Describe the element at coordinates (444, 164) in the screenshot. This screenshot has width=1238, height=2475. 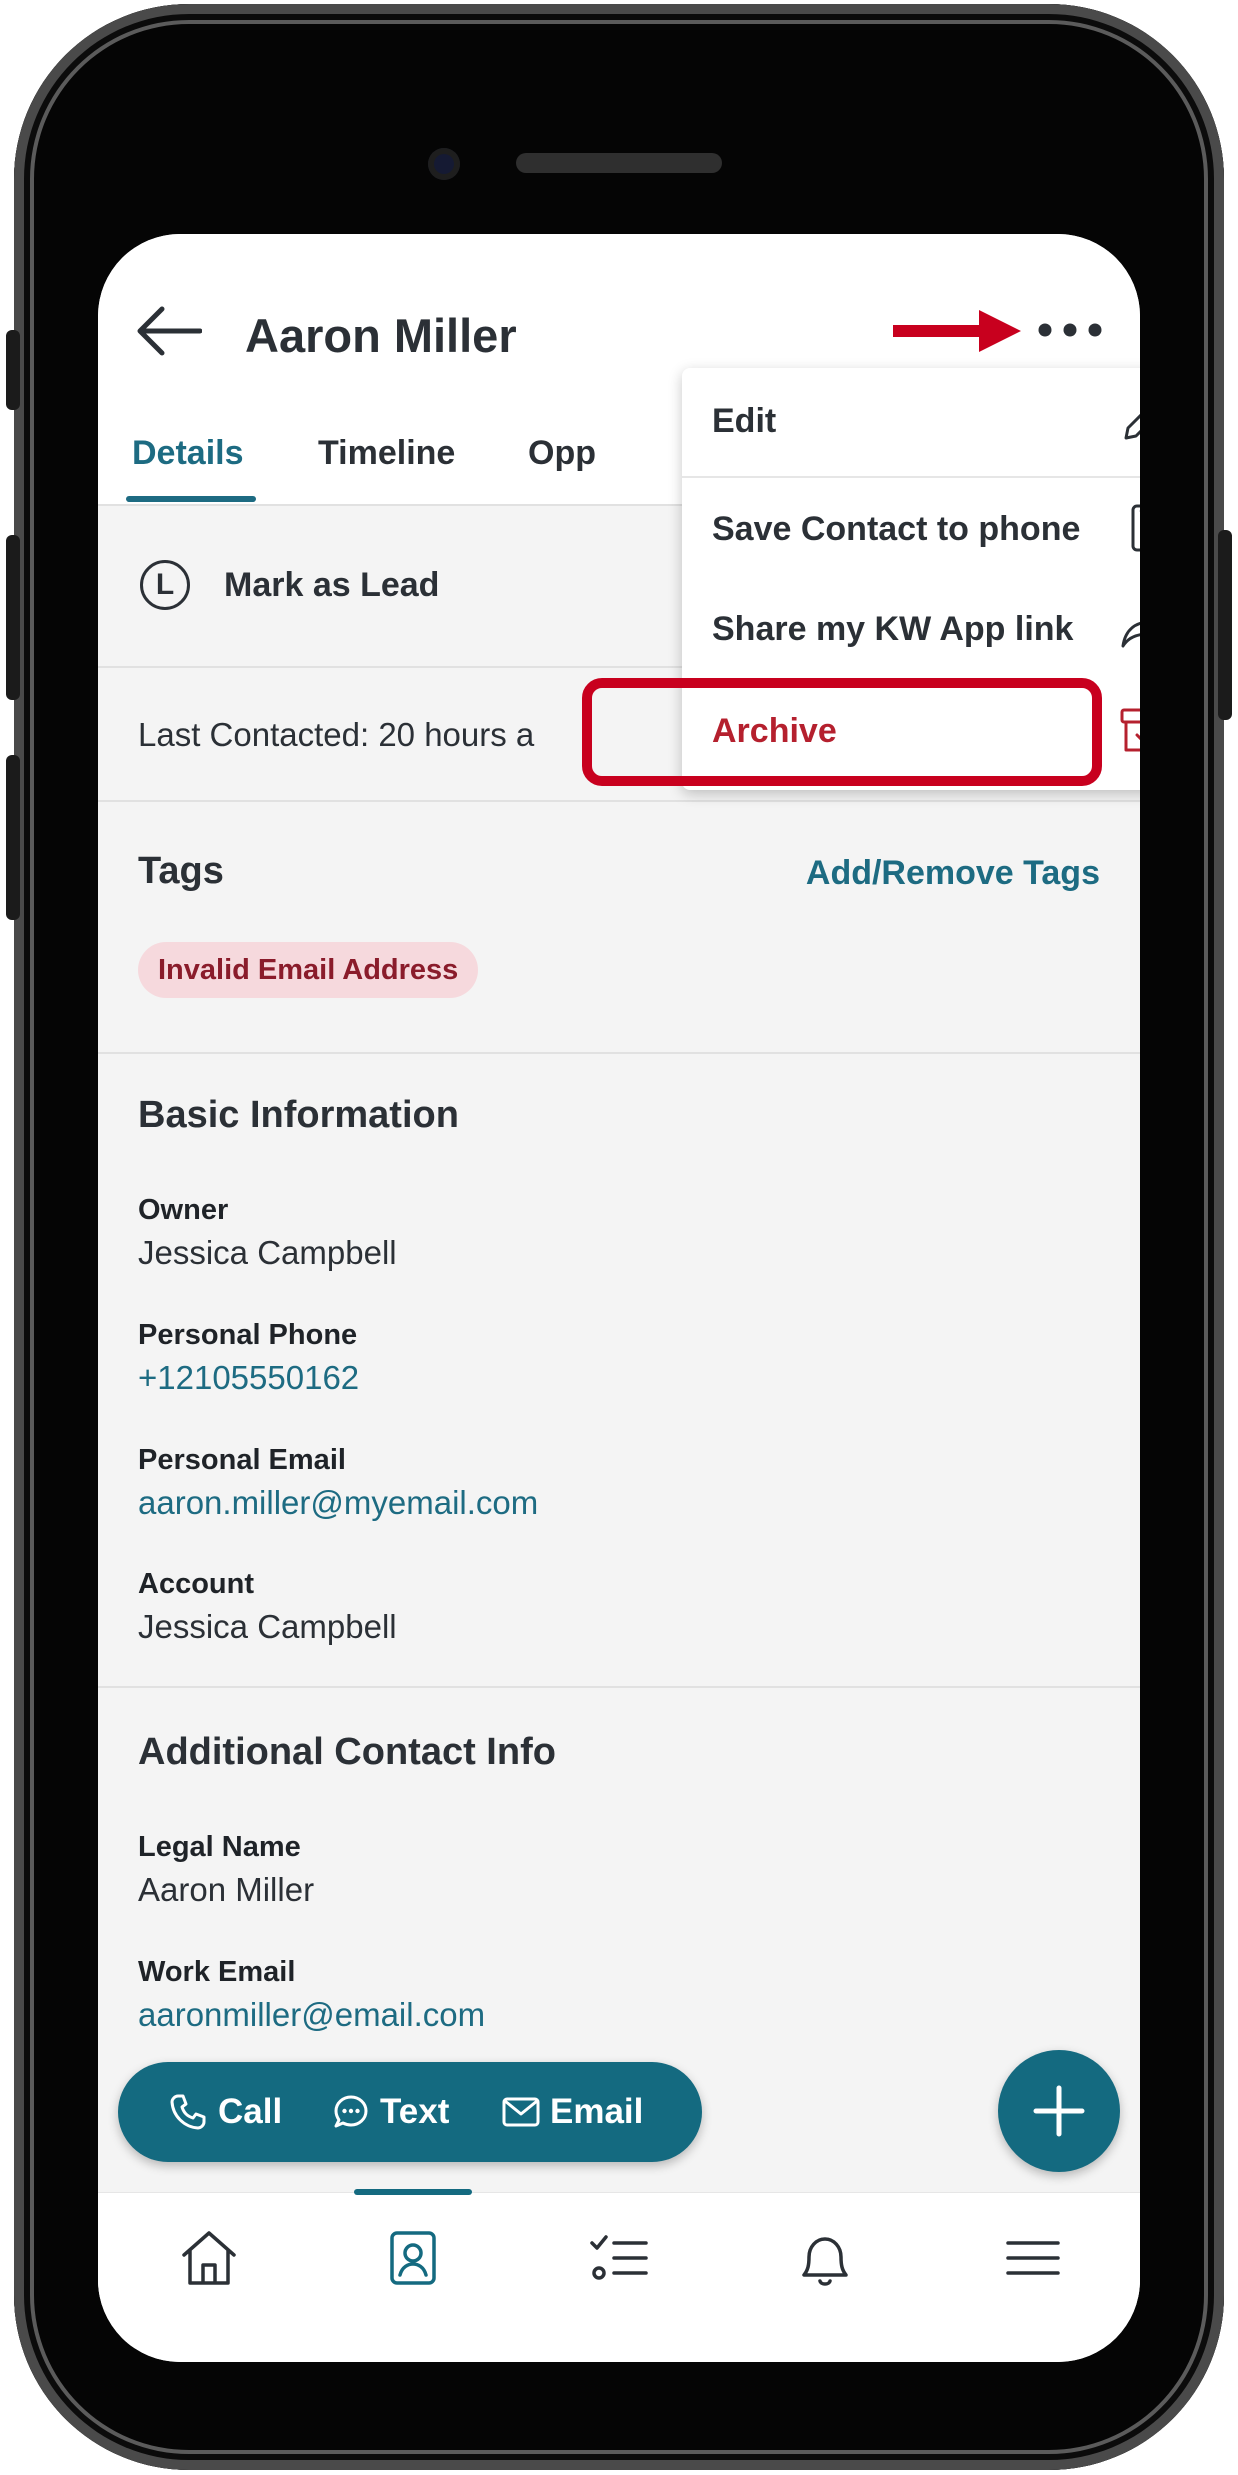
I see `front-camera` at that location.